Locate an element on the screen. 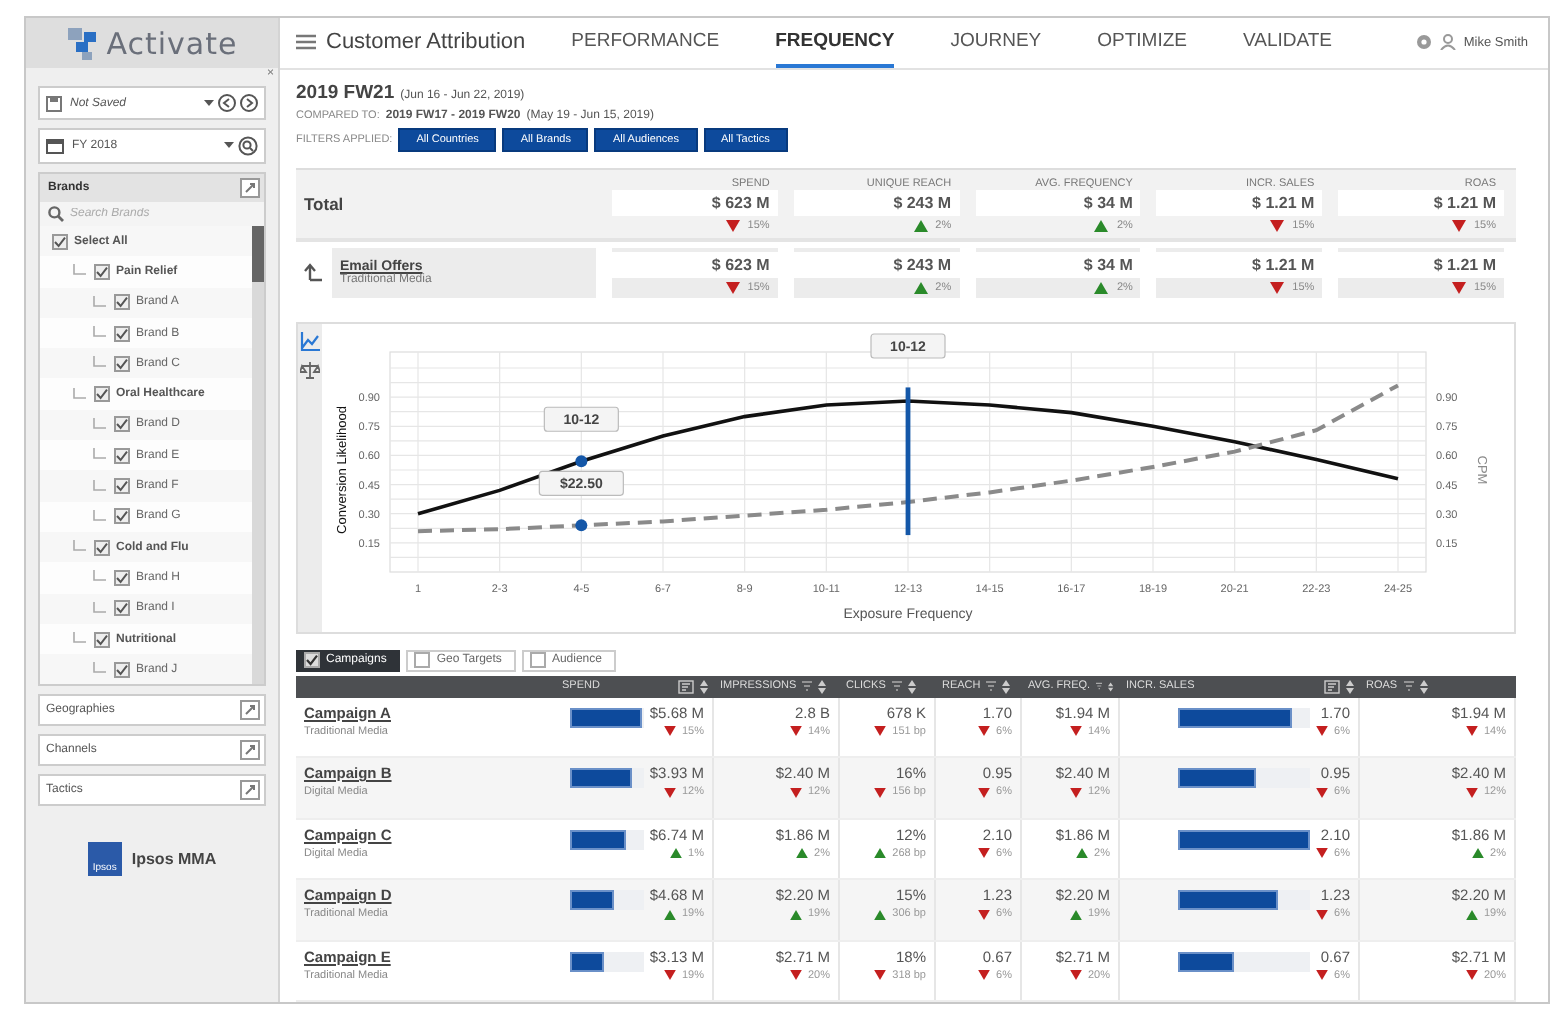 This screenshot has height=1016, width=1560. app-logo: Activate is located at coordinates (172, 43).